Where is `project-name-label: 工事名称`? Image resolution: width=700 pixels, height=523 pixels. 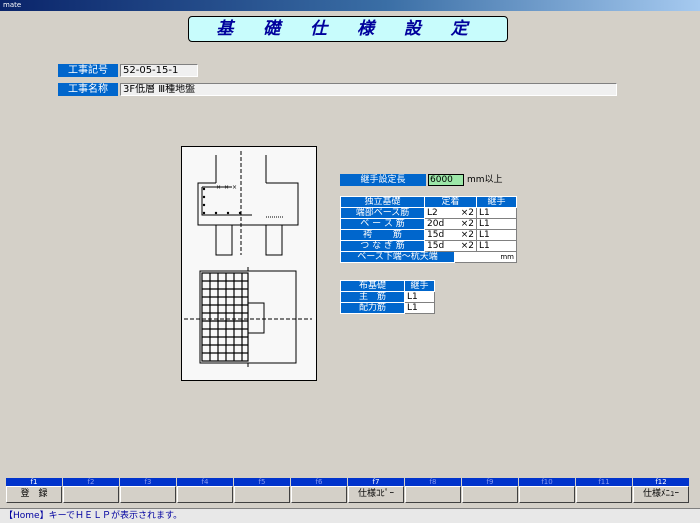 project-name-label: 工事名称 is located at coordinates (88, 89).